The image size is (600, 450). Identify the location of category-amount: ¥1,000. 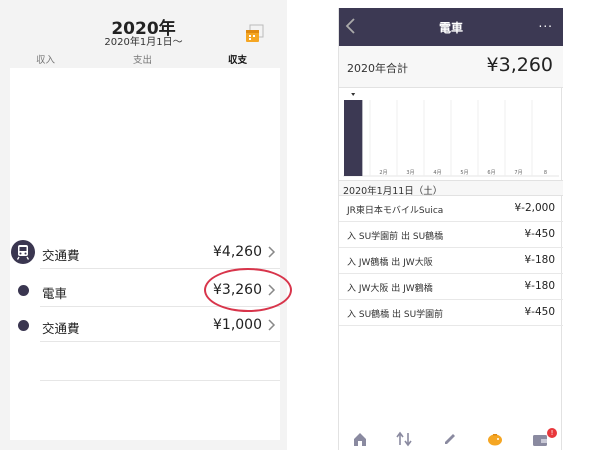
(237, 325).